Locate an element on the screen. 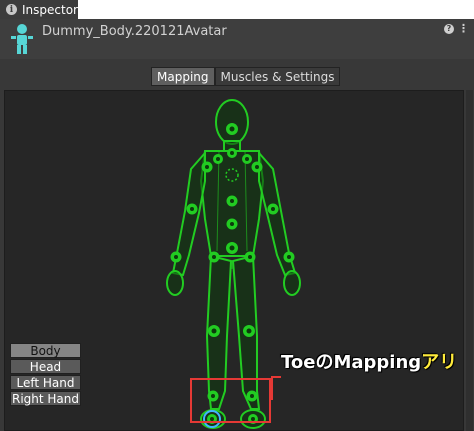  joint-right-shoulder is located at coordinates (247, 159).